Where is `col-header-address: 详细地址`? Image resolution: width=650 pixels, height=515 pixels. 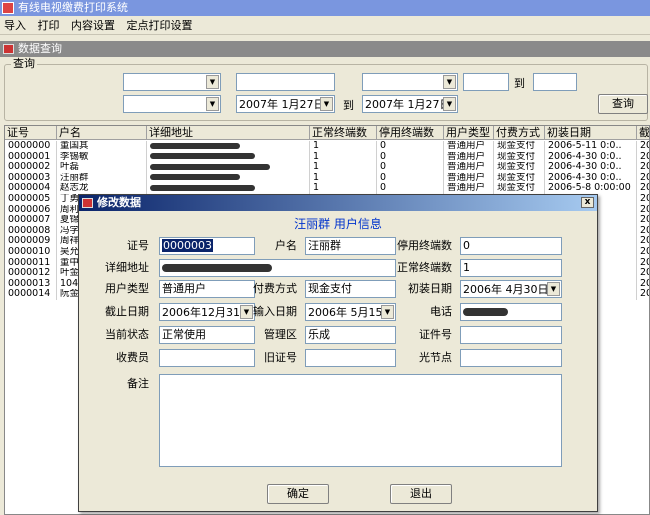 col-header-address: 详细地址 is located at coordinates (228, 133).